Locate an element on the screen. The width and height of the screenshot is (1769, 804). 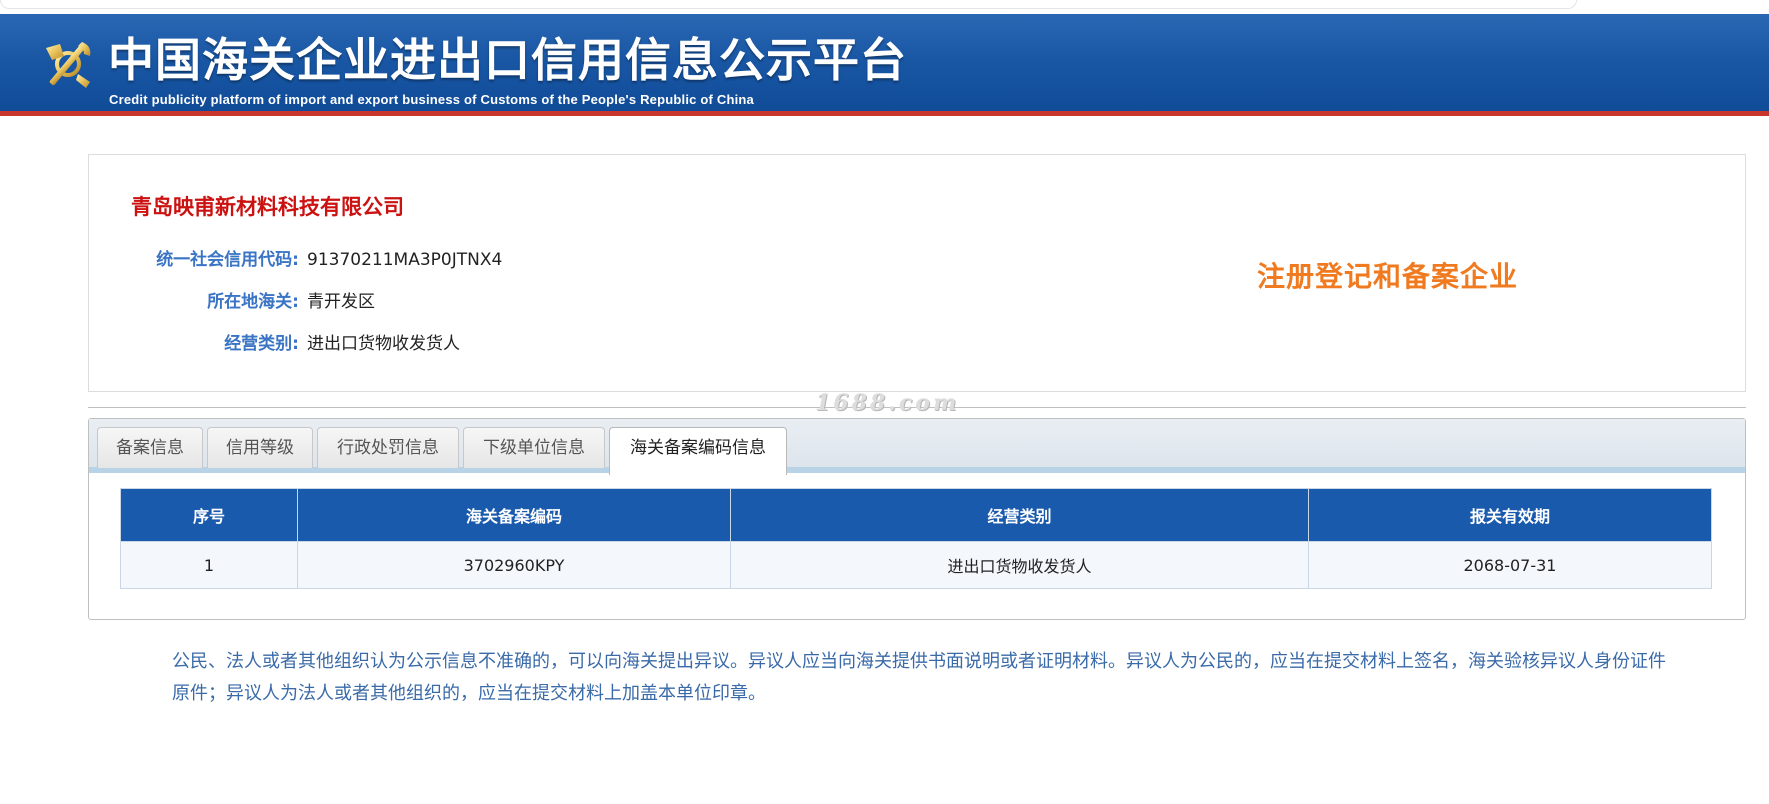
table-row: 1 3702960KPY 进出口货物收发货人 2068-07-31 is located at coordinates (916, 565).